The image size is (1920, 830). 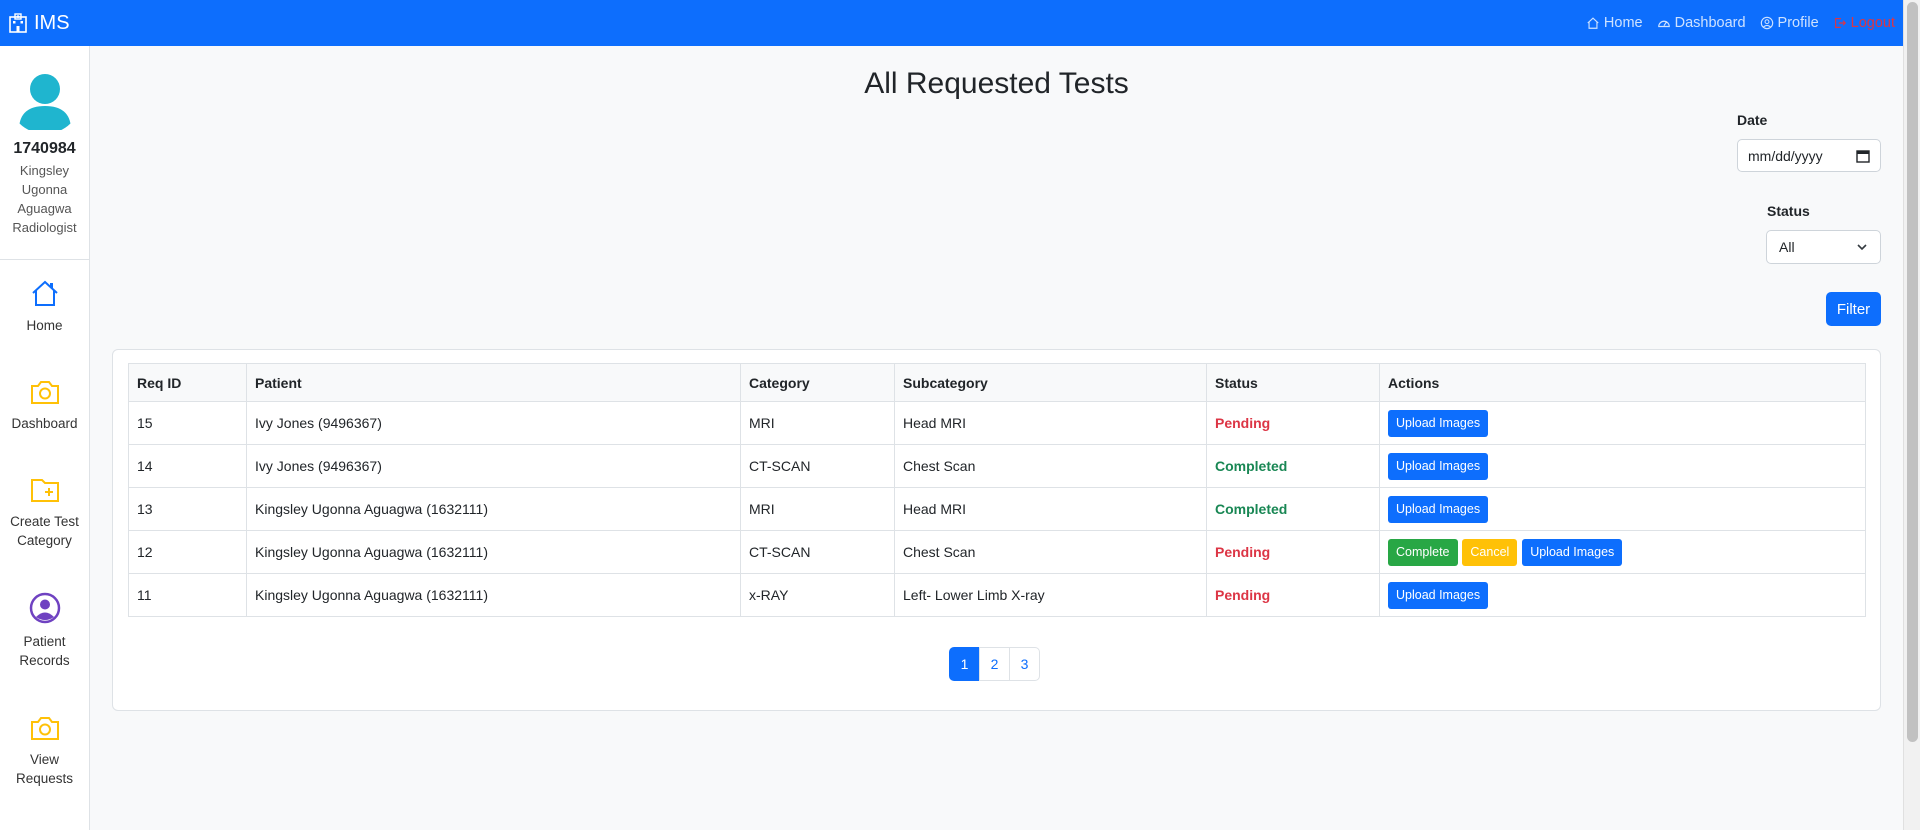 What do you see at coordinates (187, 552) in the screenshot?
I see `req-id-cell: 12` at bounding box center [187, 552].